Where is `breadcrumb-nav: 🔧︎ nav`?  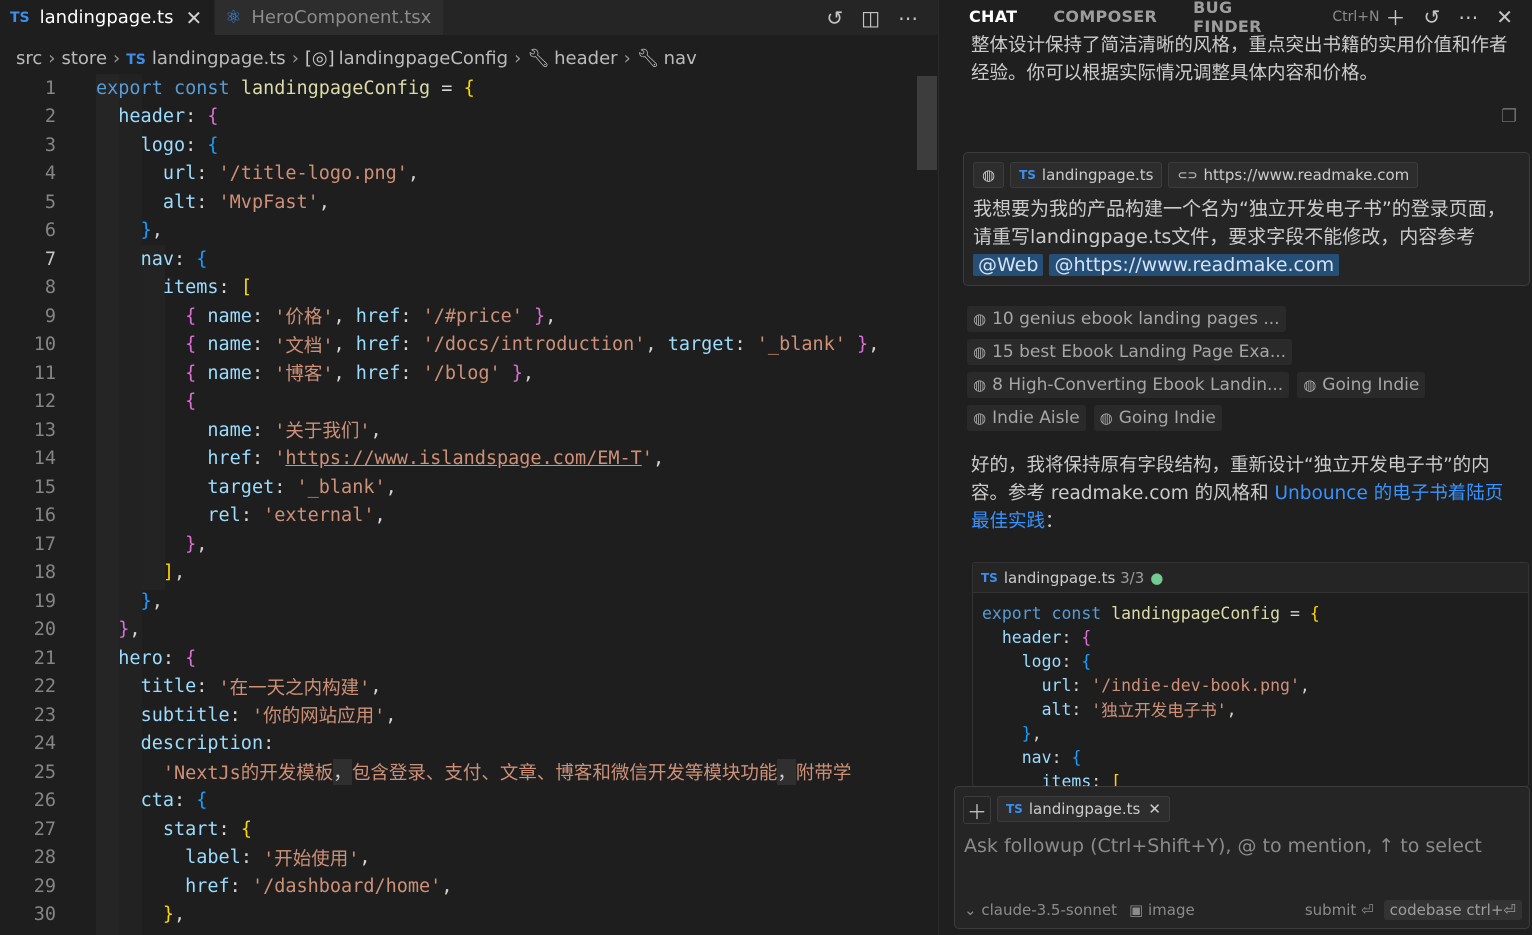
breadcrumb-nav: 🔧︎ nav is located at coordinates (667, 58).